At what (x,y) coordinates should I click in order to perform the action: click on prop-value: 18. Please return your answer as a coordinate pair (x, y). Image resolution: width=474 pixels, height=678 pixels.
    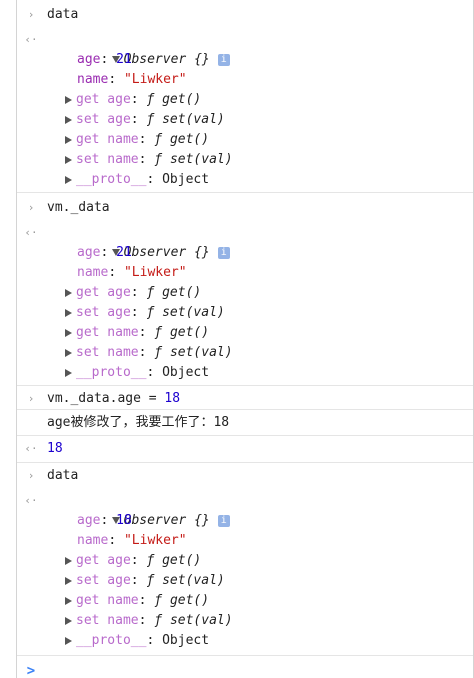
    Looking at the image, I should click on (124, 520).